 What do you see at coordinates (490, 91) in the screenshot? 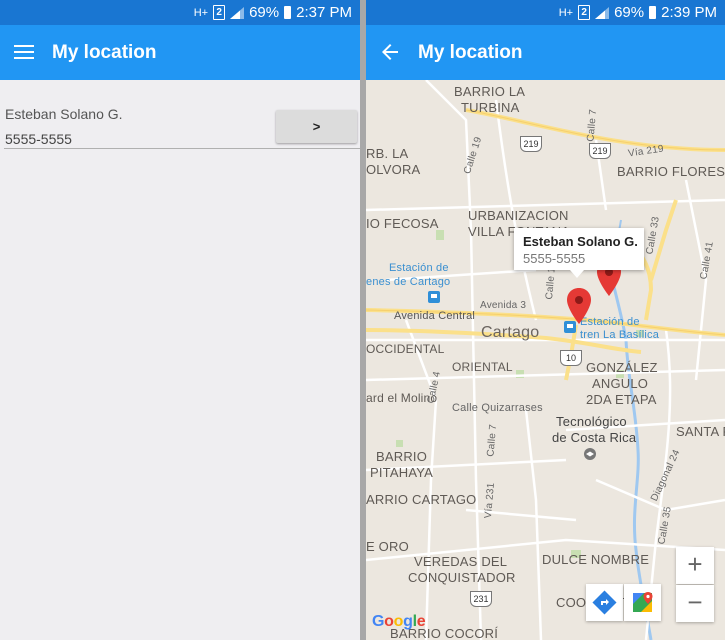
I see `map-label: BARRIO LA` at bounding box center [490, 91].